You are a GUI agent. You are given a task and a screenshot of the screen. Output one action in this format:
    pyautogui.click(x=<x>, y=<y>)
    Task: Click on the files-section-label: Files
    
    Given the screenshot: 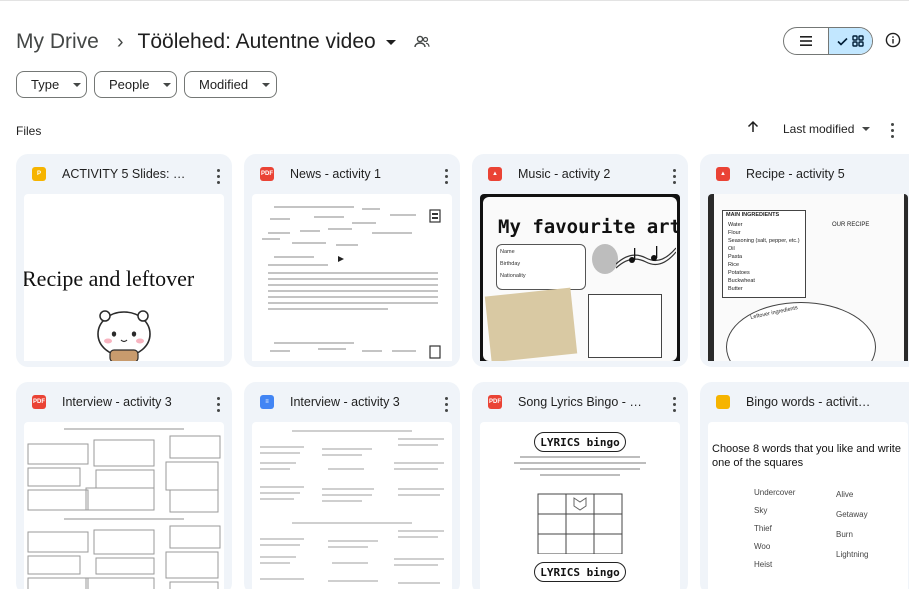 What is the action you would take?
    pyautogui.click(x=29, y=131)
    